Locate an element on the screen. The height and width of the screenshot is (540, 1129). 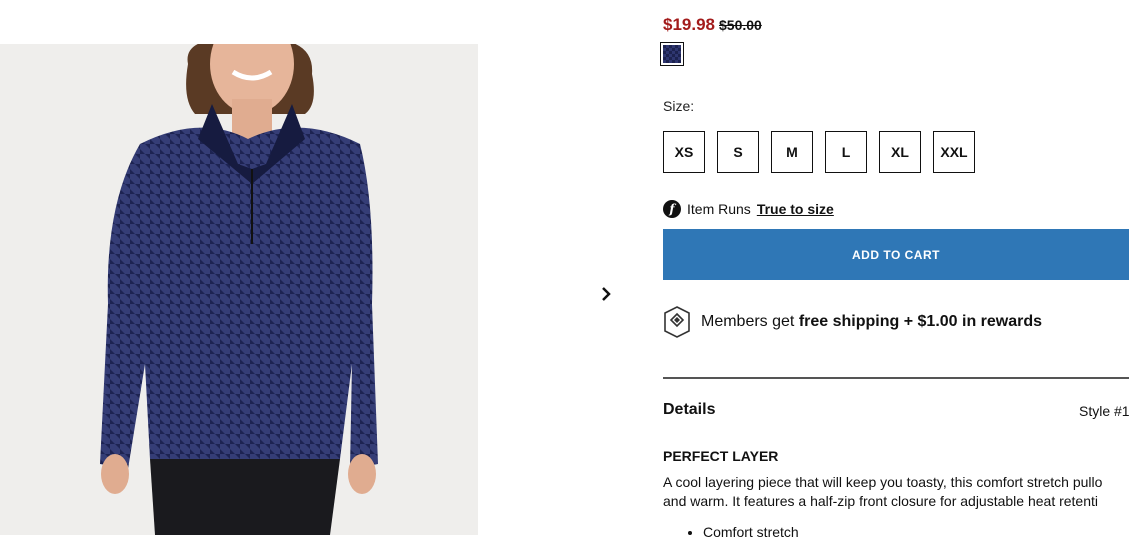
section-divider is located at coordinates (896, 378).